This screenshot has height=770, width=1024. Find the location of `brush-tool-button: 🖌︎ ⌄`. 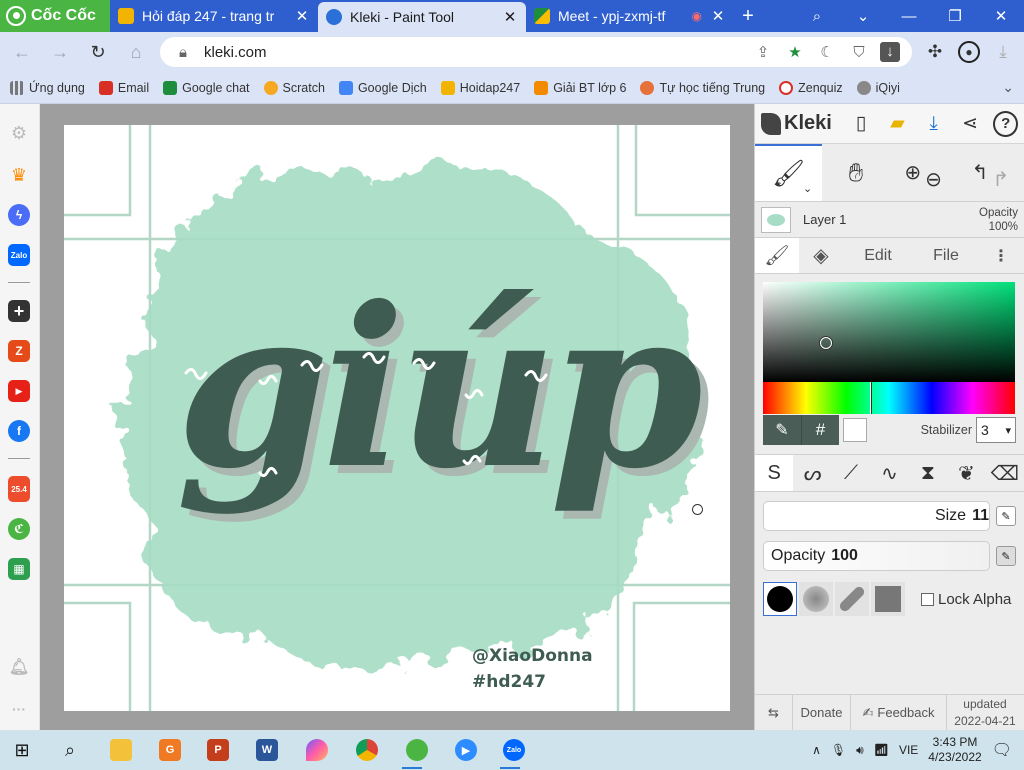

brush-tool-button: 🖌︎ ⌄ is located at coordinates (789, 172).